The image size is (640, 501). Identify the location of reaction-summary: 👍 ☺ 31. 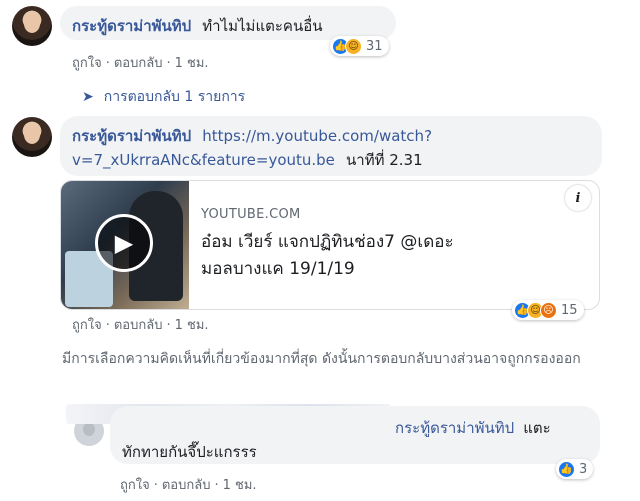
(359, 46).